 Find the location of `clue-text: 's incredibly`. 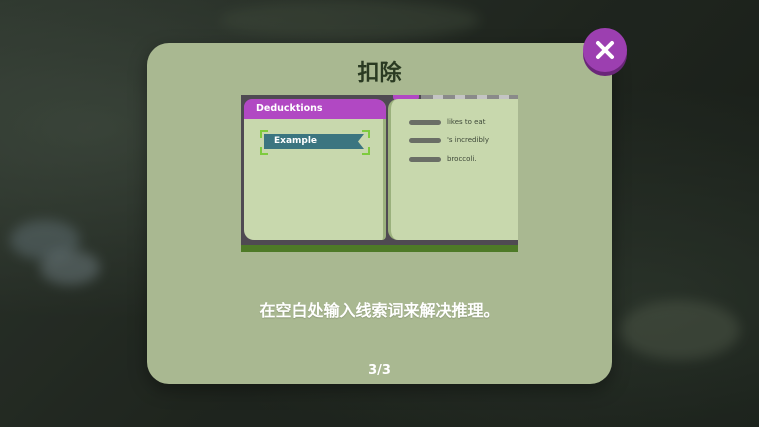

clue-text: 's incredibly is located at coordinates (468, 140).